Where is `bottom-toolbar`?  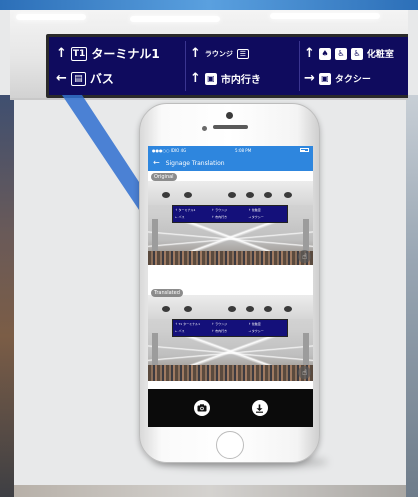 bottom-toolbar is located at coordinates (230, 408).